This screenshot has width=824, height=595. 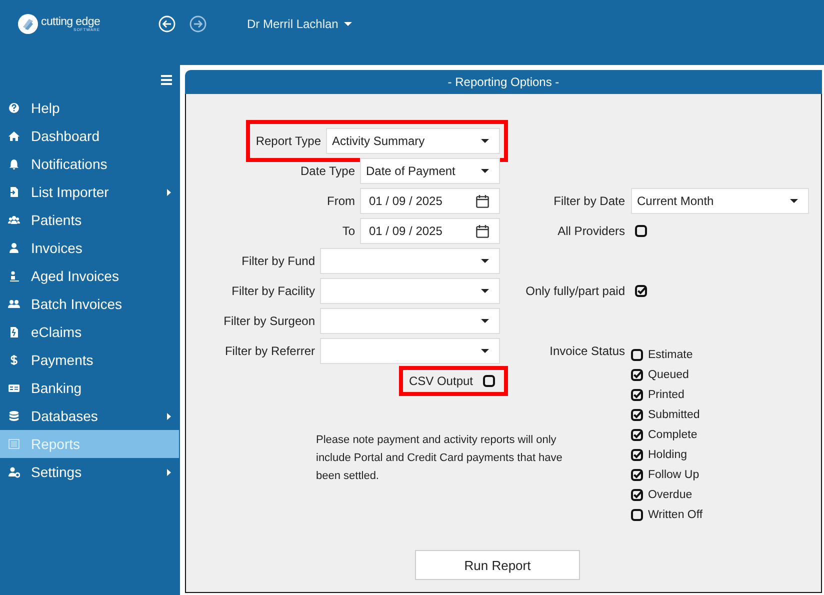 I want to click on select-field: Activity Summary, so click(x=413, y=141).